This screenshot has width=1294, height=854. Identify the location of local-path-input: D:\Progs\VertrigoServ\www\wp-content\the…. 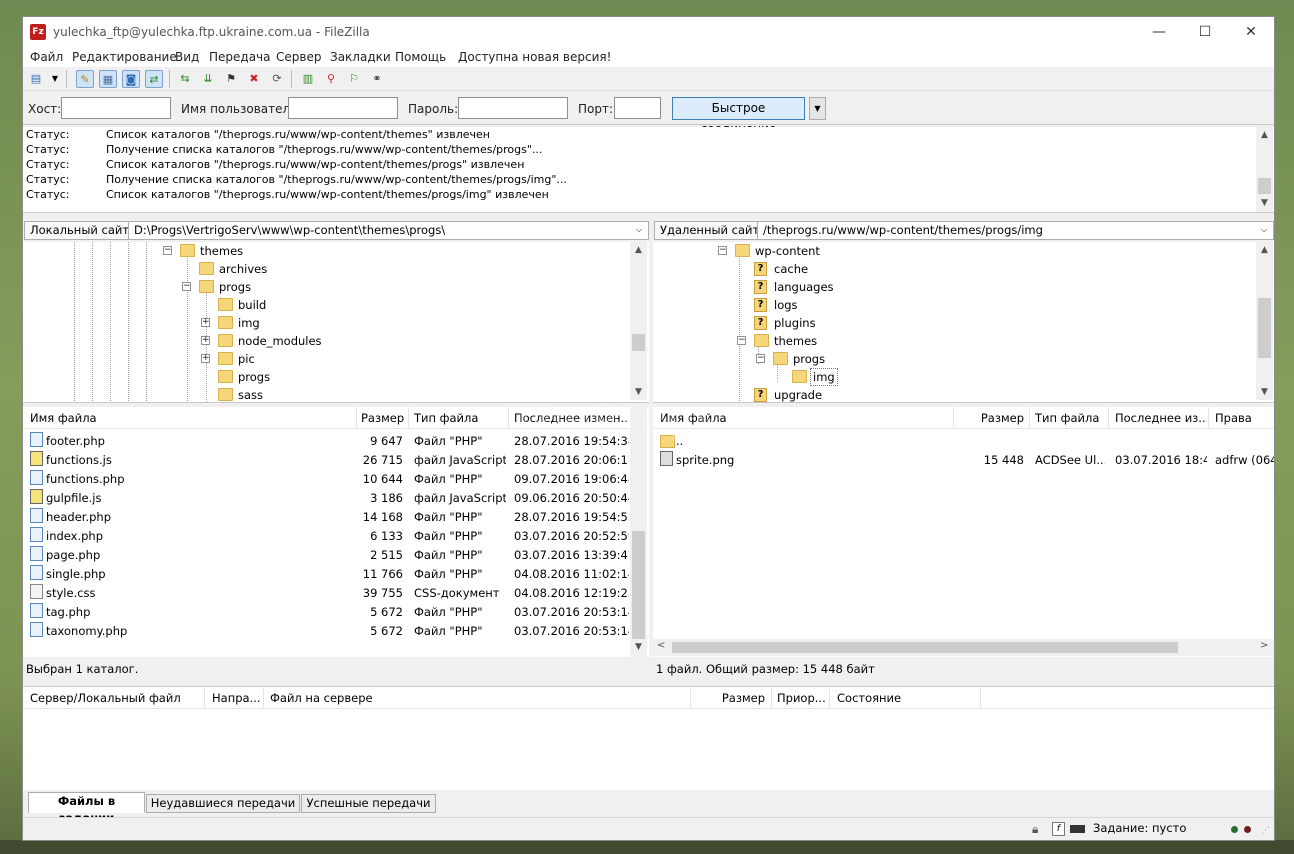
(388, 230).